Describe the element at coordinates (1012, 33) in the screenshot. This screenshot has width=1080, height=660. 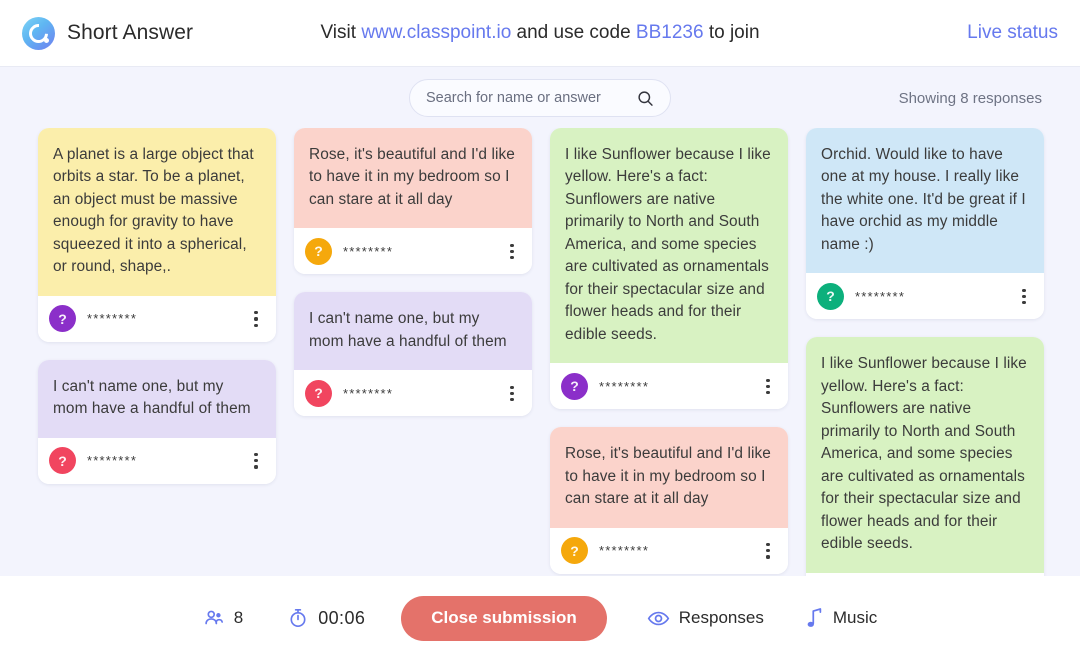
I see `live-status-link: Live status` at that location.